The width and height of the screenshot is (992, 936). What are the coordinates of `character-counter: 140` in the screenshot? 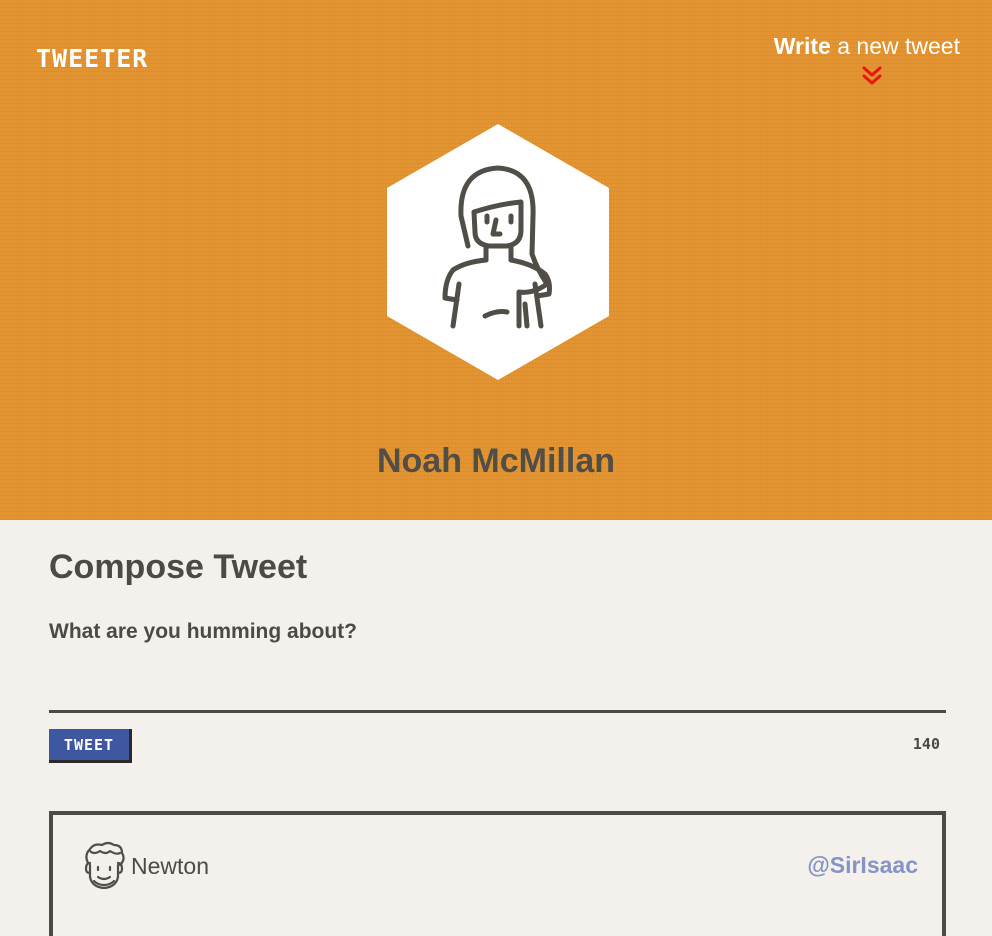 It's located at (926, 744).